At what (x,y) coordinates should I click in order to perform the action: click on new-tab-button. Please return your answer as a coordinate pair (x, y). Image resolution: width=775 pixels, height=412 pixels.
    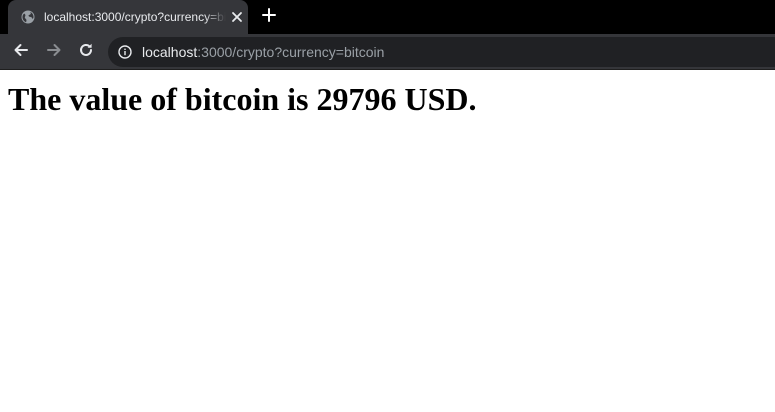
    Looking at the image, I should click on (269, 17).